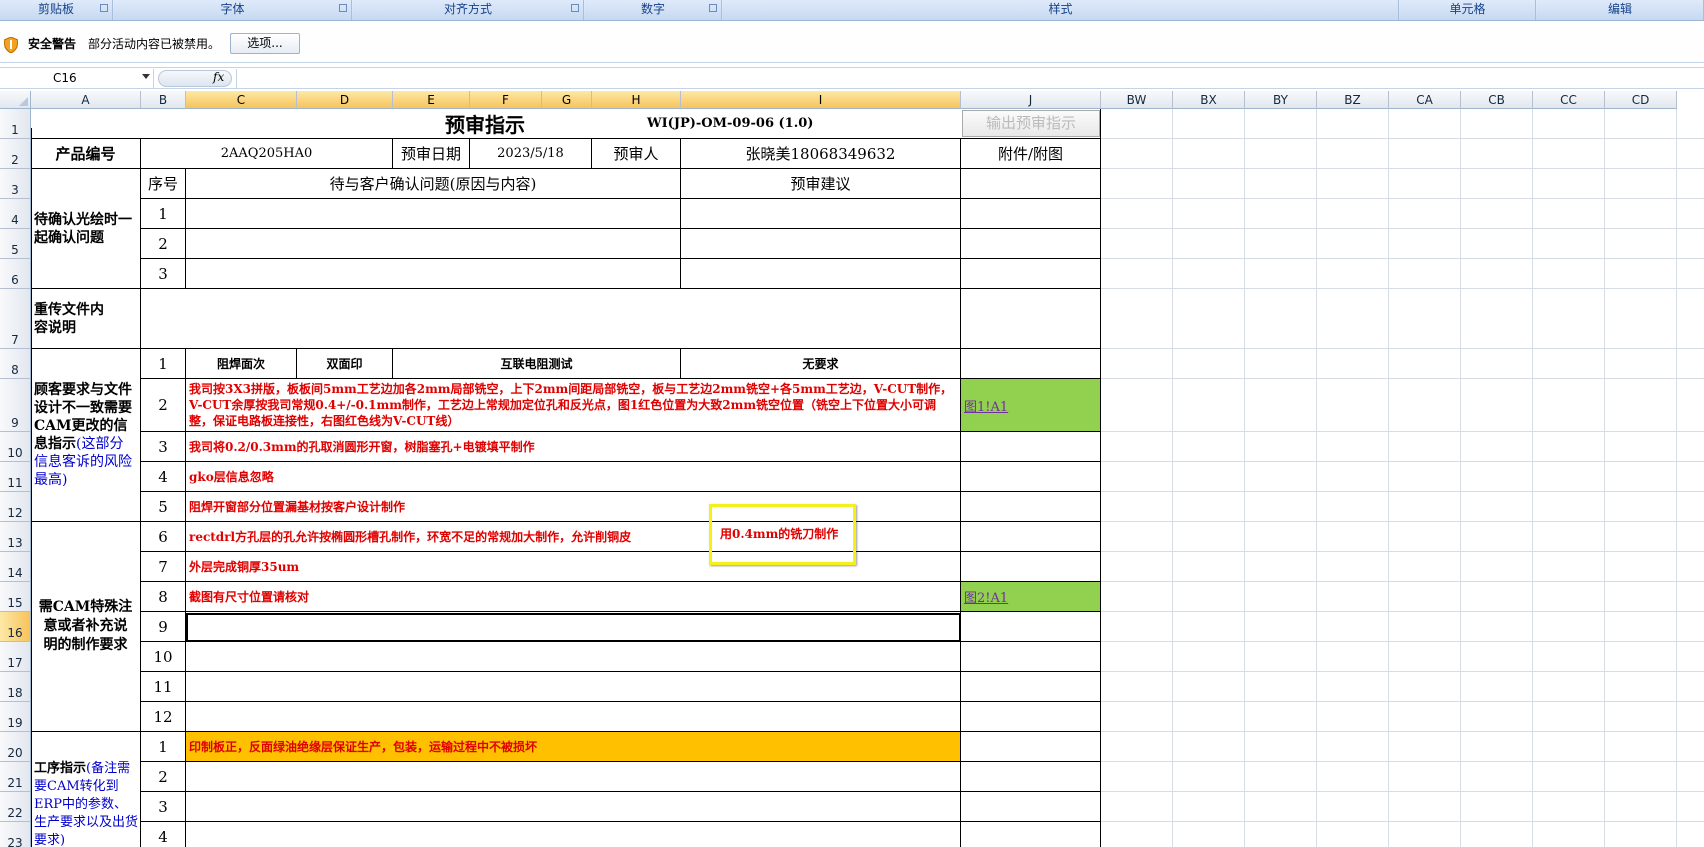 The height and width of the screenshot is (847, 1704). I want to click on column-header-E: E, so click(431, 100).